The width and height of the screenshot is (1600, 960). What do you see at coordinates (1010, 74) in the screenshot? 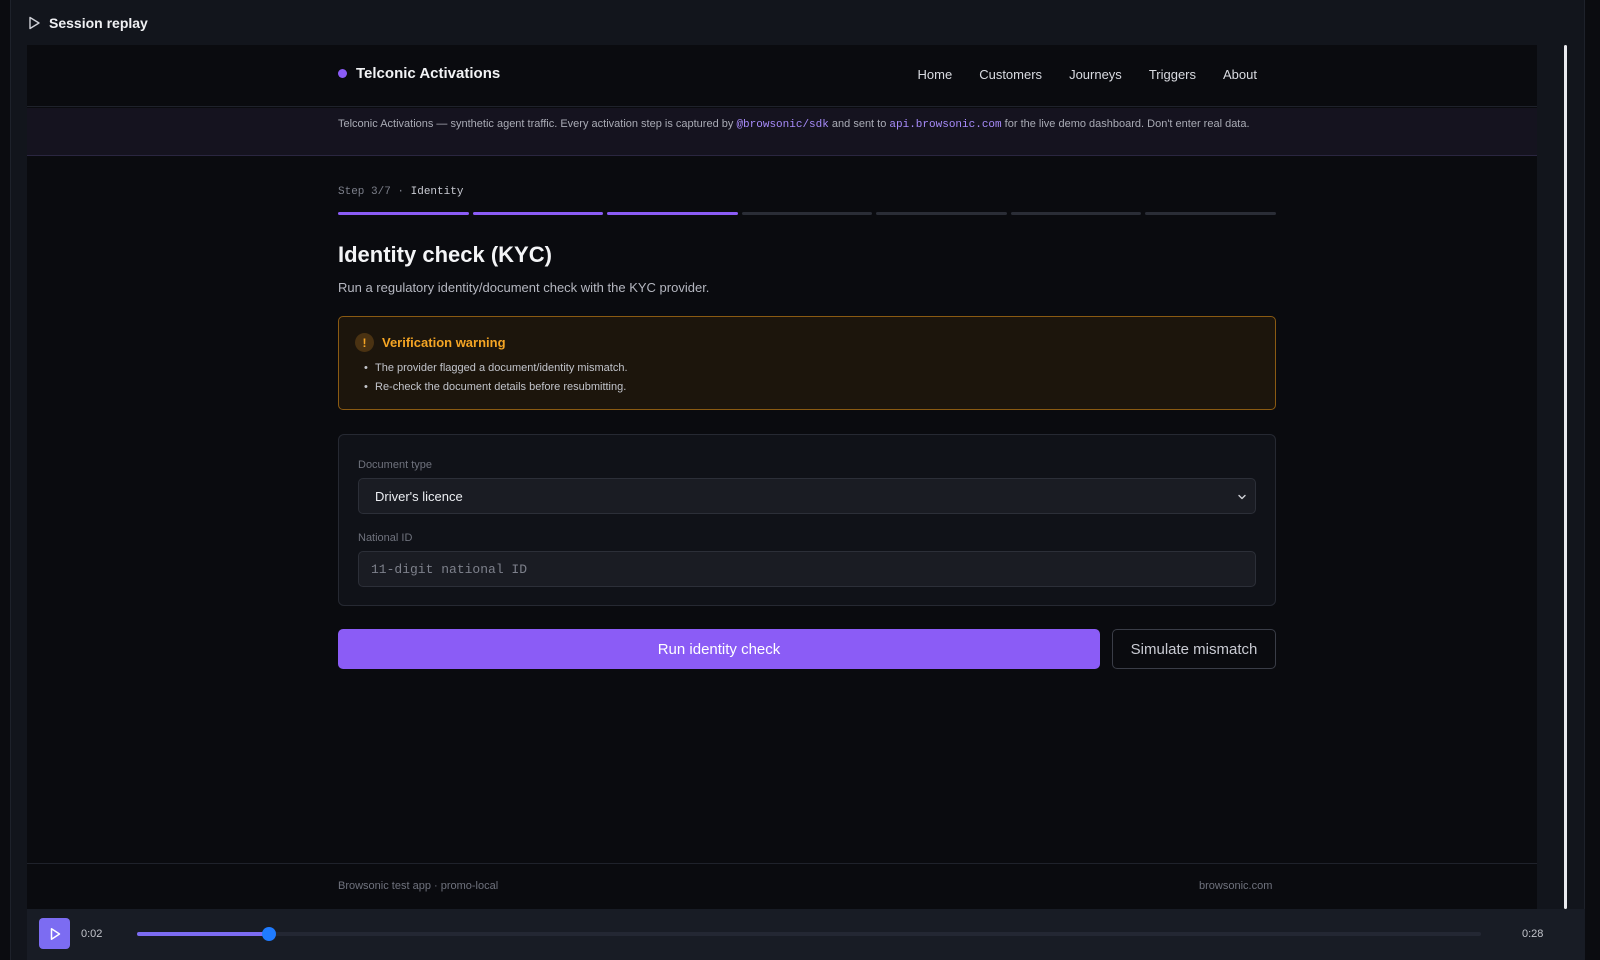
I see `nav-link-customers: Customers` at bounding box center [1010, 74].